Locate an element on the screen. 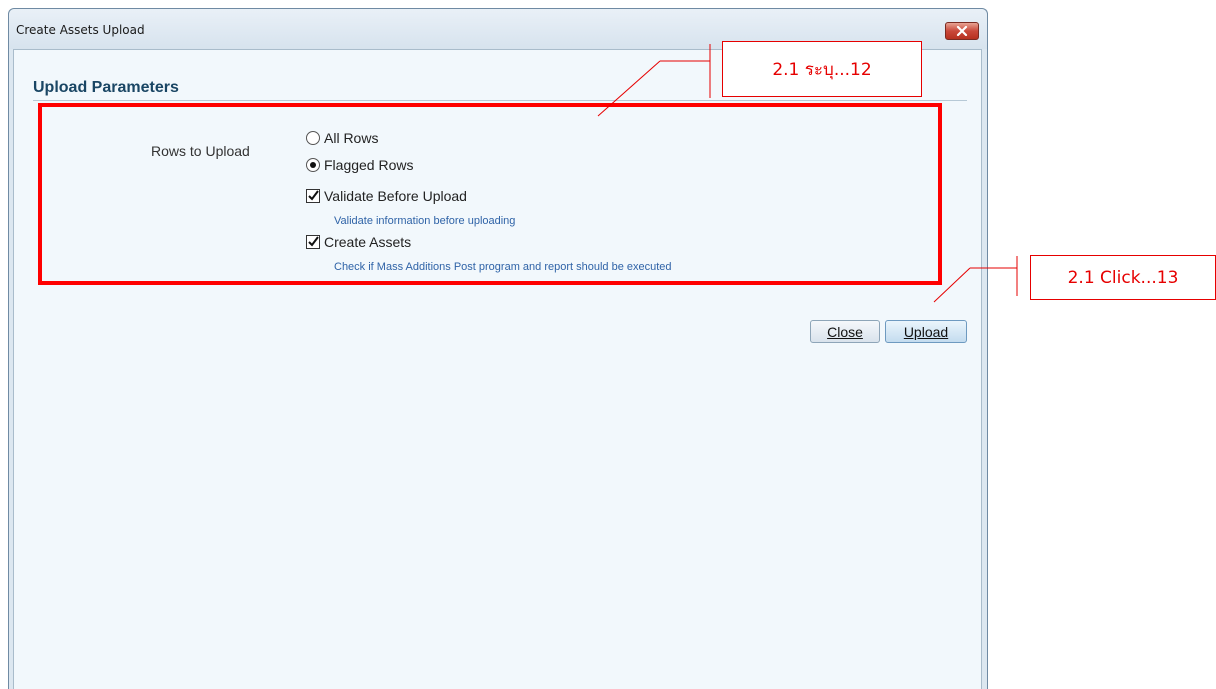 This screenshot has width=1216, height=689. callout-step-13-text: 2.1 Click...13 is located at coordinates (1123, 277).